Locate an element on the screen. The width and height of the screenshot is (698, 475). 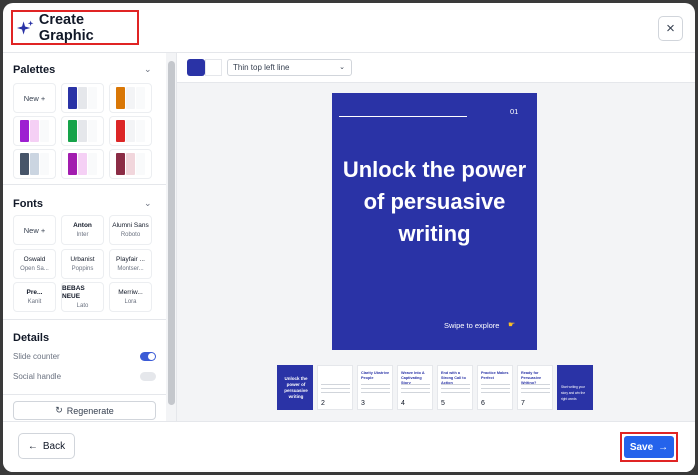
save-button: Save → is located at coordinates (649, 447).